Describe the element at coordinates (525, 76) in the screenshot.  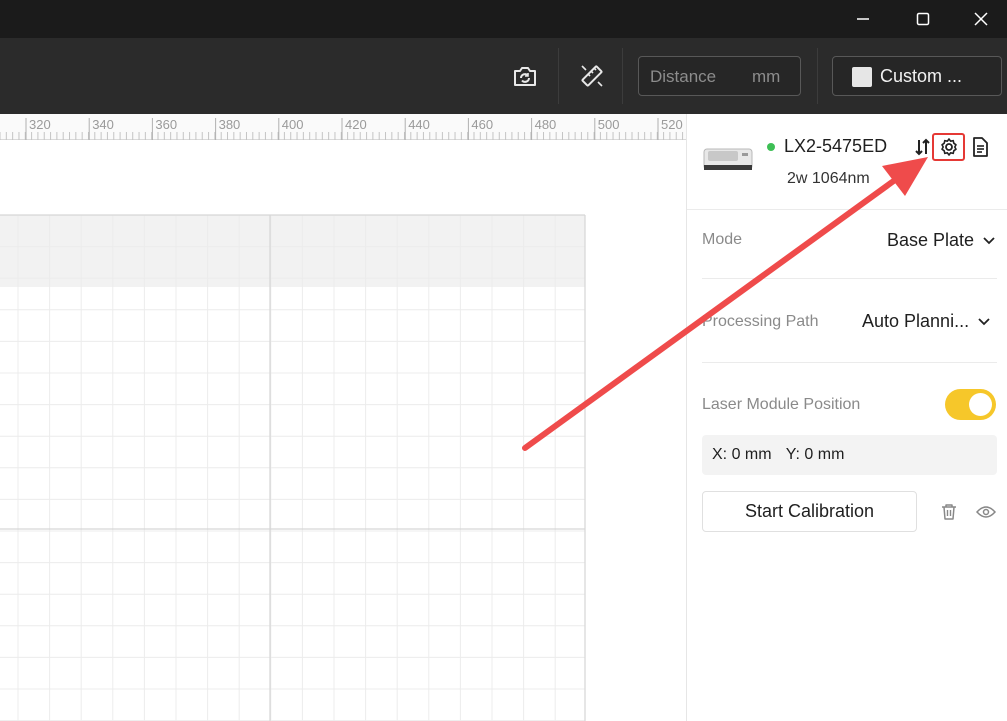
I see `camera-rotate-icon` at that location.